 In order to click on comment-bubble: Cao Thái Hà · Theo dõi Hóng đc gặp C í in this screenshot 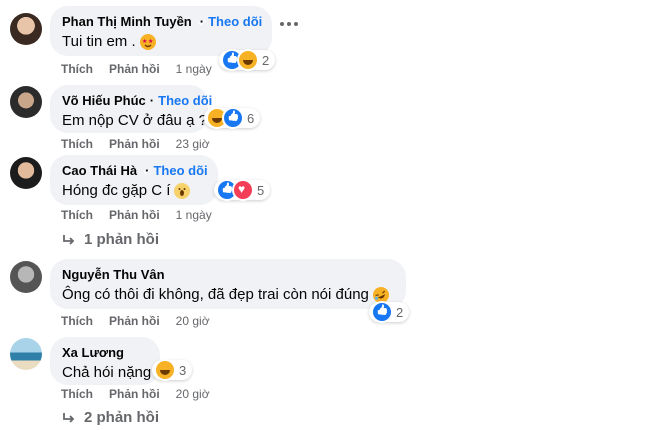, I will do `click(134, 180)`.